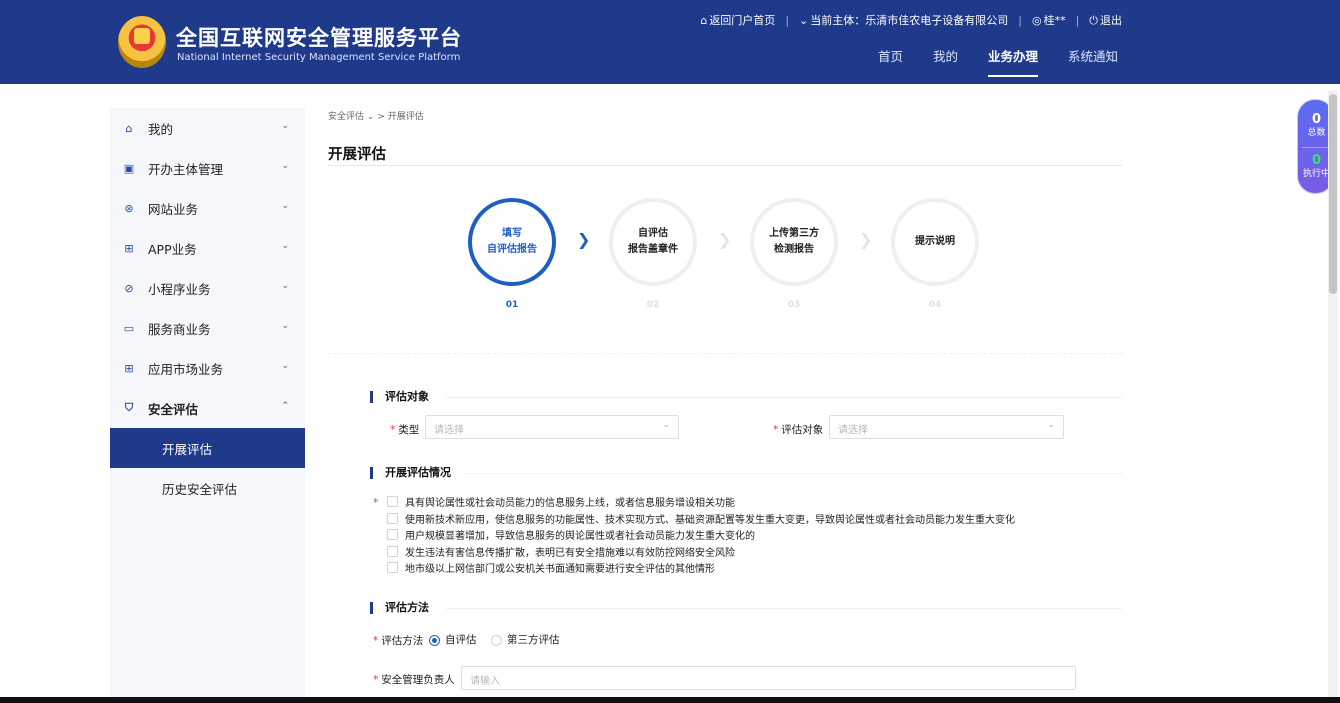 Image resolution: width=1340 pixels, height=703 pixels. Describe the element at coordinates (207, 328) in the screenshot. I see `sidebar-item-service-provider: ▭ 服务商业务 ⌄` at that location.